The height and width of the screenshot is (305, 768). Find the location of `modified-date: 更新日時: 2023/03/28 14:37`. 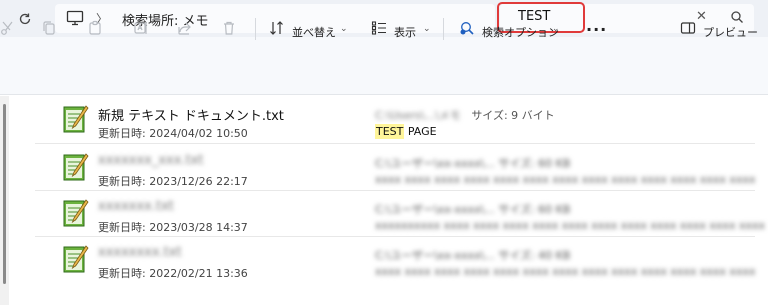

modified-date: 更新日時: 2023/03/28 14:37 is located at coordinates (173, 227).